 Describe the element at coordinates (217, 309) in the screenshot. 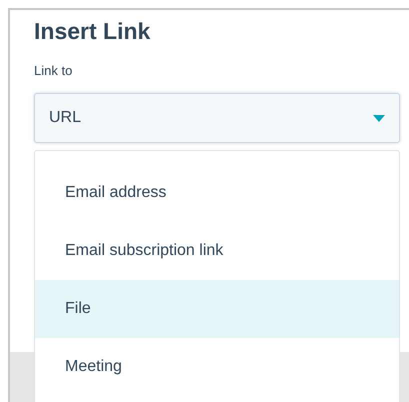

I see `menu-option: File` at that location.